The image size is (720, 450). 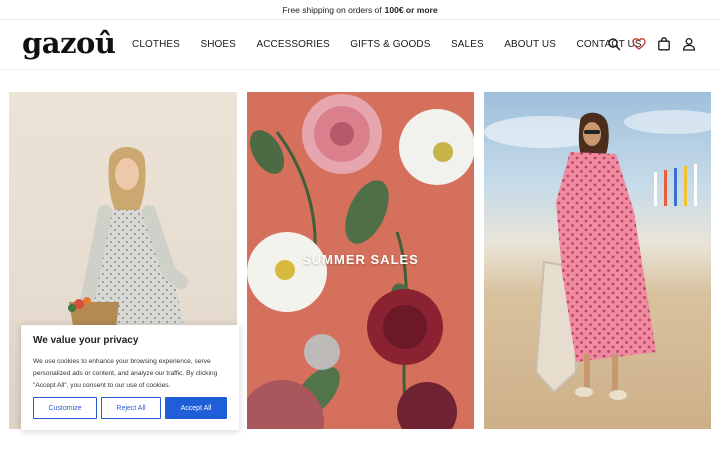 What do you see at coordinates (390, 44) in the screenshot?
I see `nav-item-gifts-goods: GIFTS & GOODS` at bounding box center [390, 44].